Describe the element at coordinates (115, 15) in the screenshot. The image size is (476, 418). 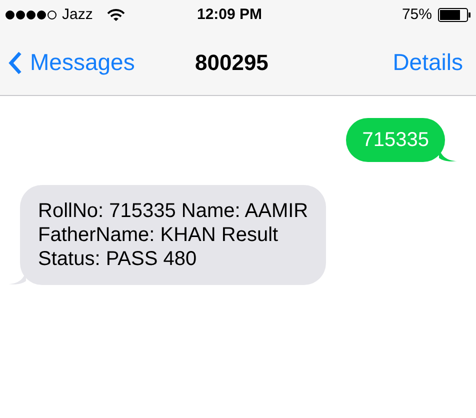
I see `wifi-icon` at that location.